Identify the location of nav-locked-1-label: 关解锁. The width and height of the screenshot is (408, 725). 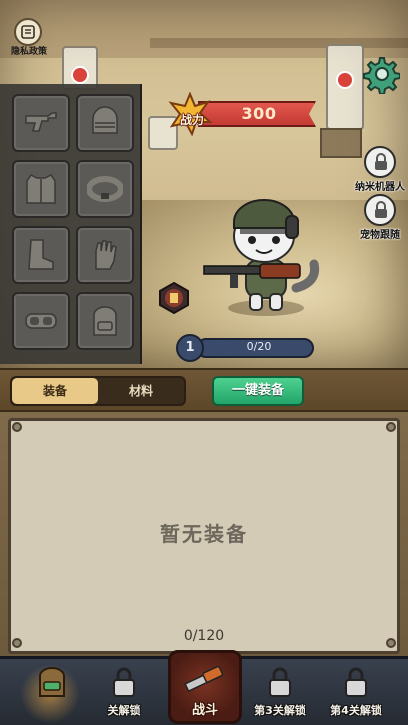
(124, 710).